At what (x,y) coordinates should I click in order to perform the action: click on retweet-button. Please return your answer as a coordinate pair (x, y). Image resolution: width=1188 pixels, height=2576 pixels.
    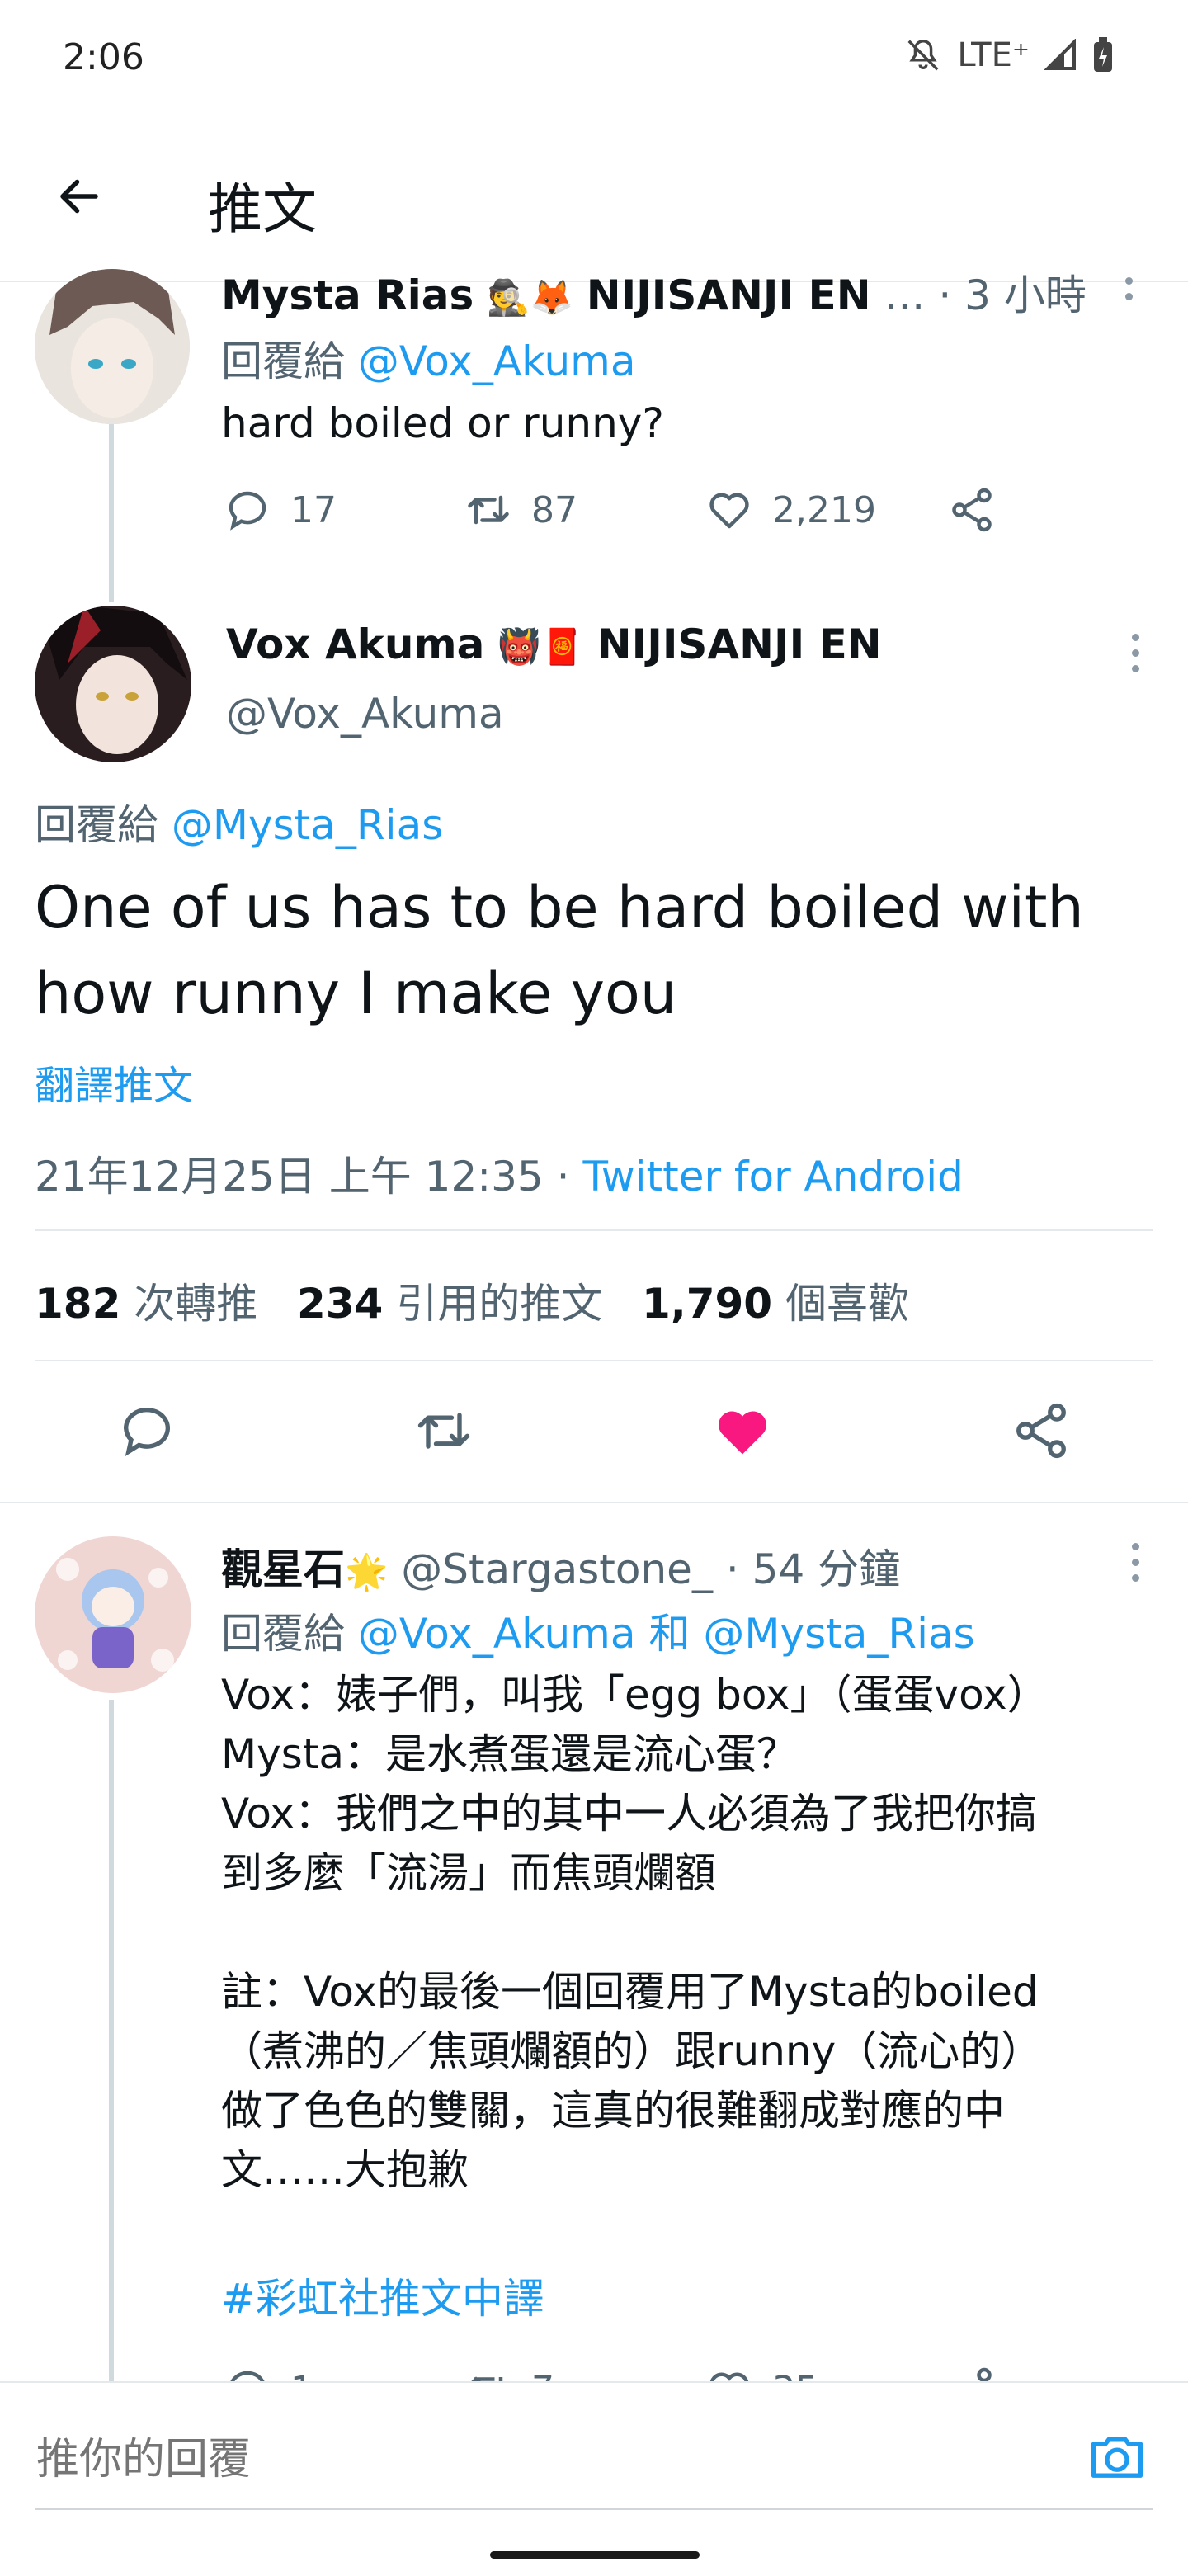
    Looking at the image, I should click on (443, 1432).